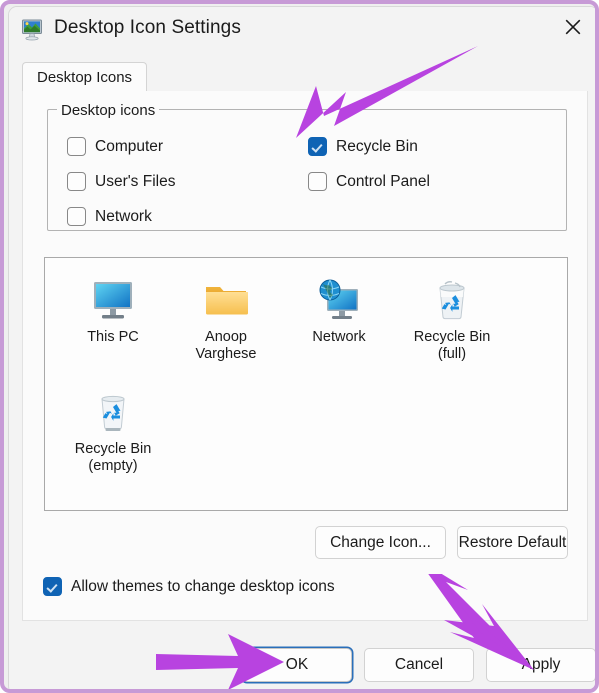  Describe the element at coordinates (113, 466) in the screenshot. I see `preview-label-recycle-bin-empty-2: (empty)` at that location.